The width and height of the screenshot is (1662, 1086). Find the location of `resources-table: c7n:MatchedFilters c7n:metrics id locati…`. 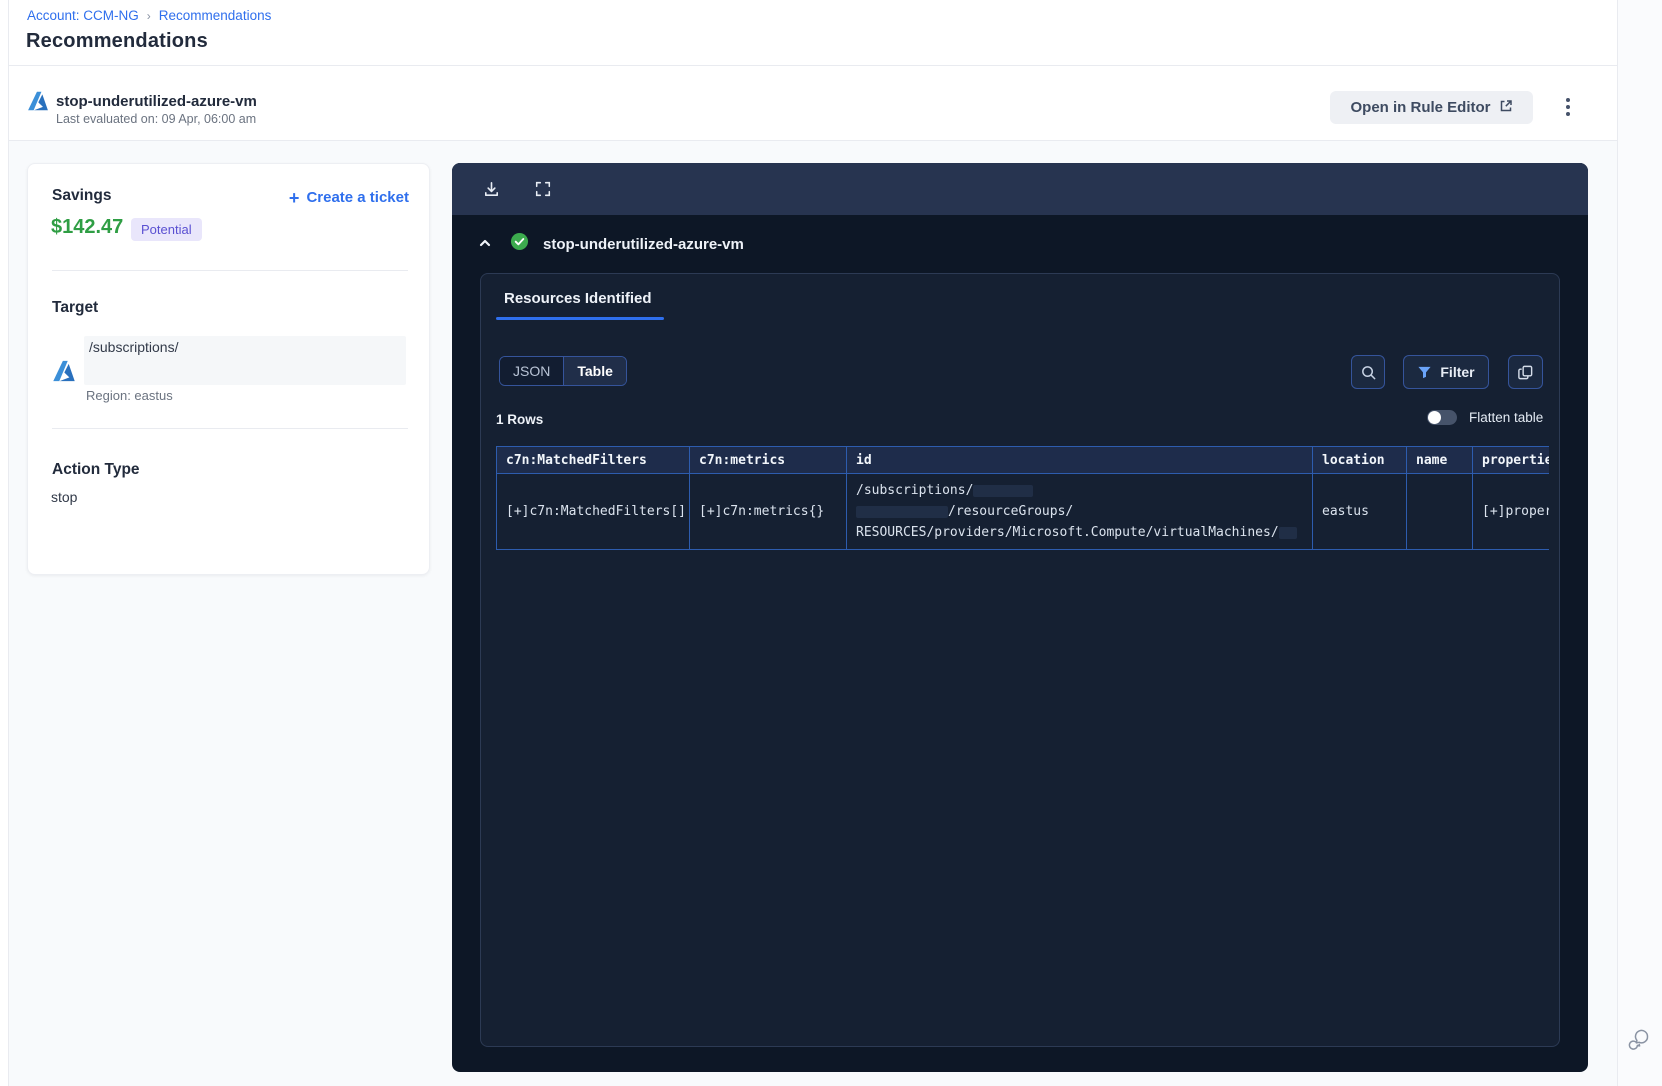

resources-table: c7n:MatchedFilters c7n:metrics id locati… is located at coordinates (1022, 498).